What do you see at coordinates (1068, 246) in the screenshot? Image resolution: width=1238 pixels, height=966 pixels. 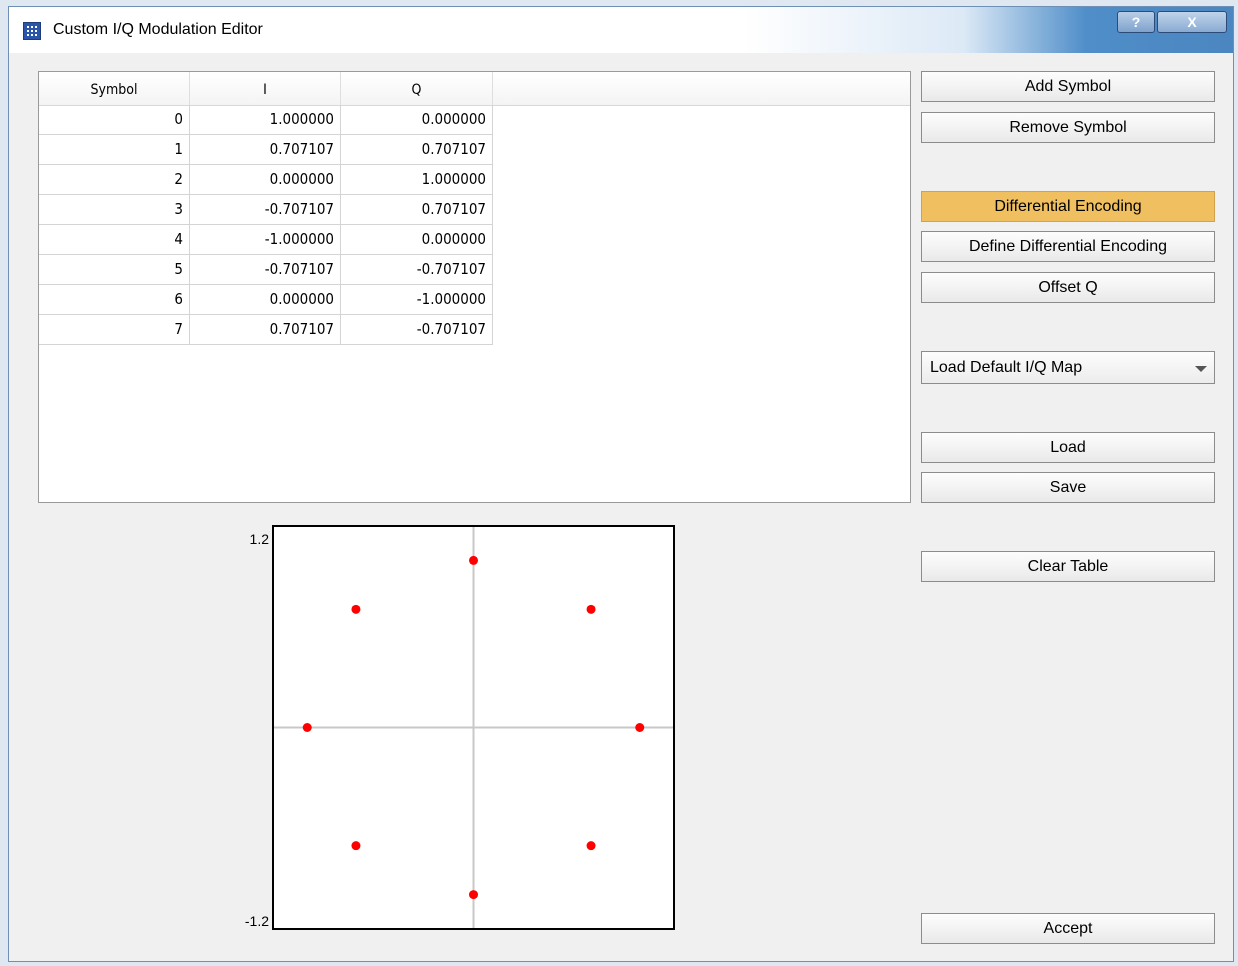 I see `define-differential-encoding-button: Define Differential Encoding` at bounding box center [1068, 246].